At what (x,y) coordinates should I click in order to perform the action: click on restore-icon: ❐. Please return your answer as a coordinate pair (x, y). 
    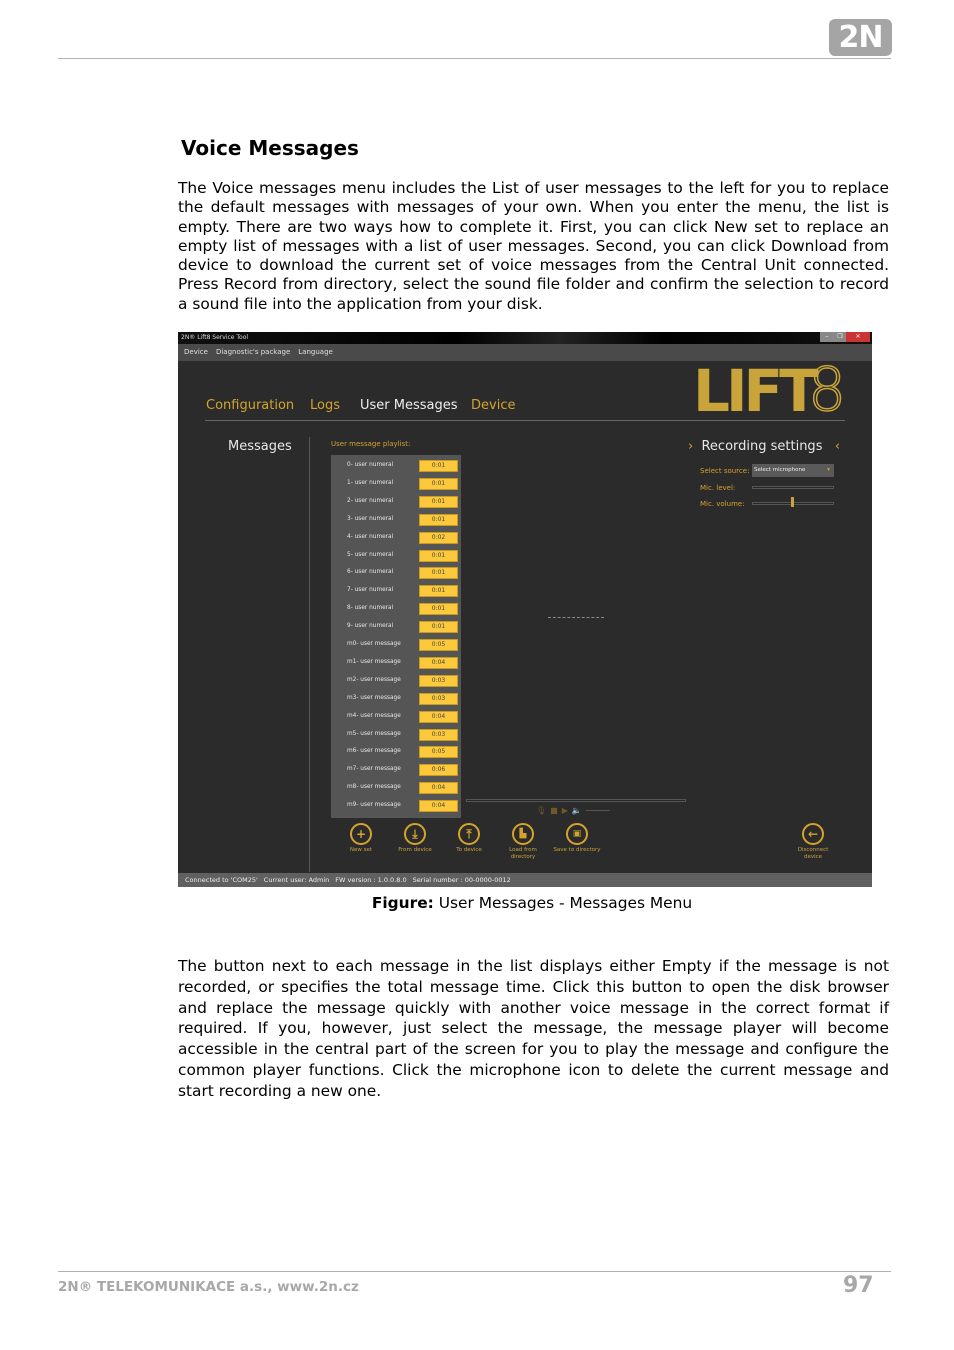
    Looking at the image, I should click on (840, 337).